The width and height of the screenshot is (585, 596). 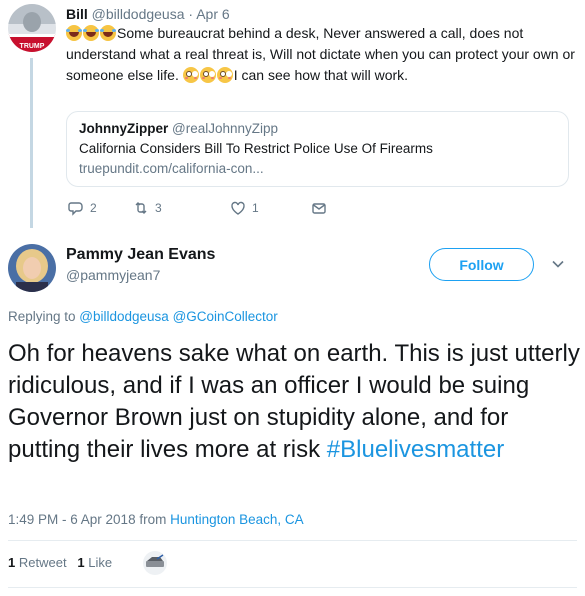 What do you see at coordinates (100, 562) in the screenshot?
I see `like-stat-label: Like` at bounding box center [100, 562].